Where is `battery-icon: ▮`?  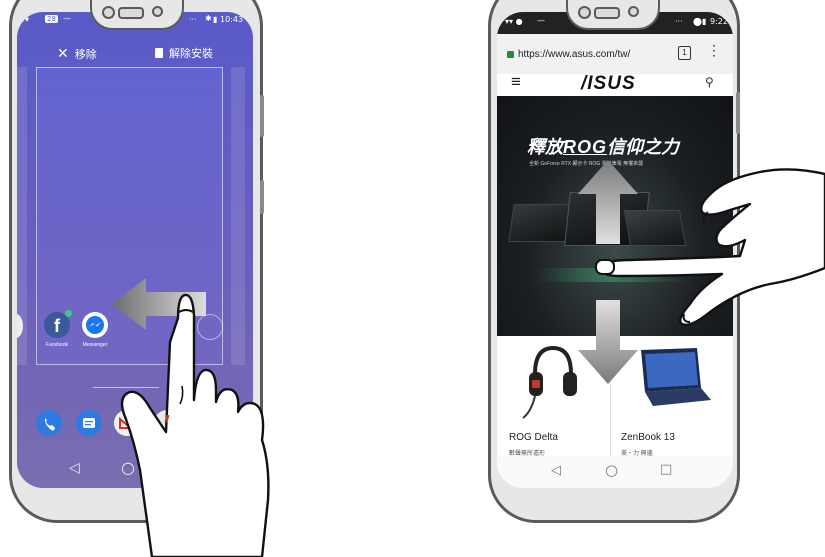 battery-icon: ▮ is located at coordinates (215, 19).